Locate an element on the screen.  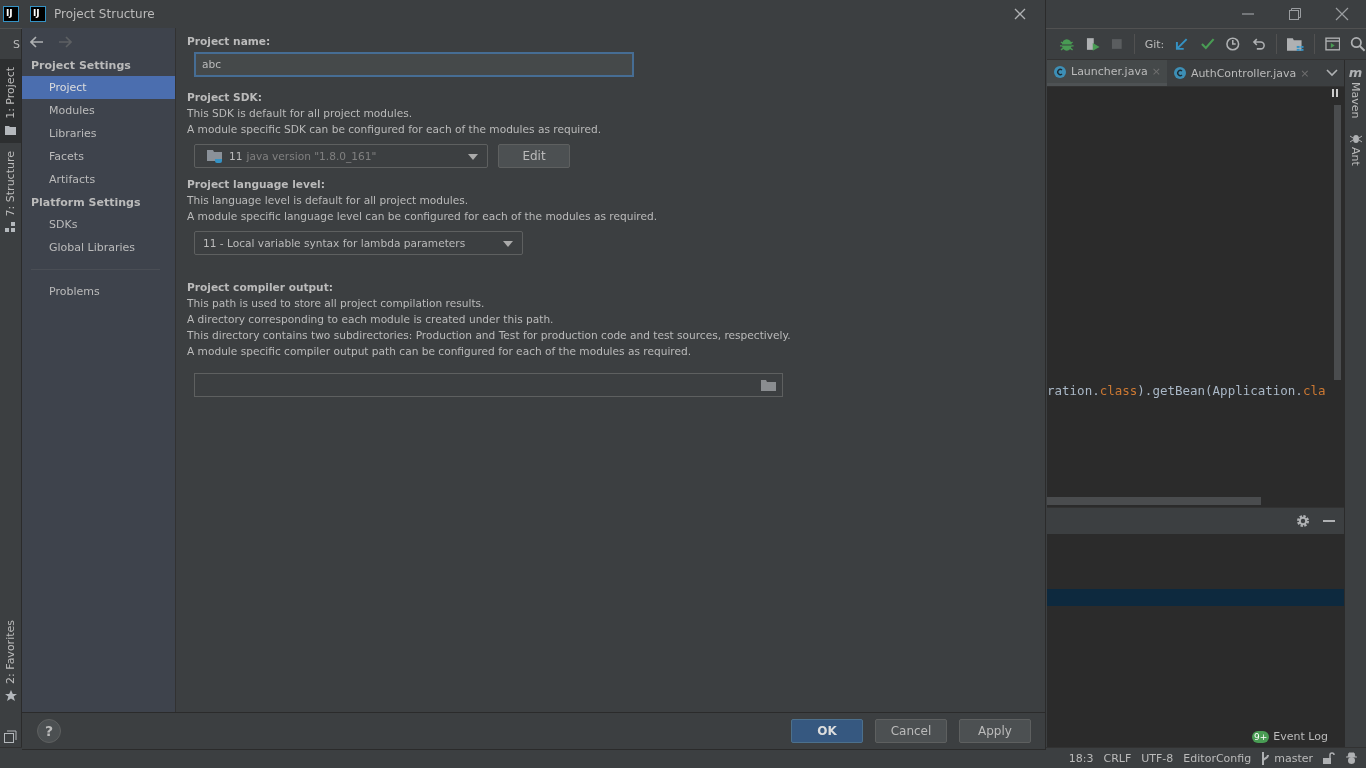
star-icon is located at coordinates (10, 696).